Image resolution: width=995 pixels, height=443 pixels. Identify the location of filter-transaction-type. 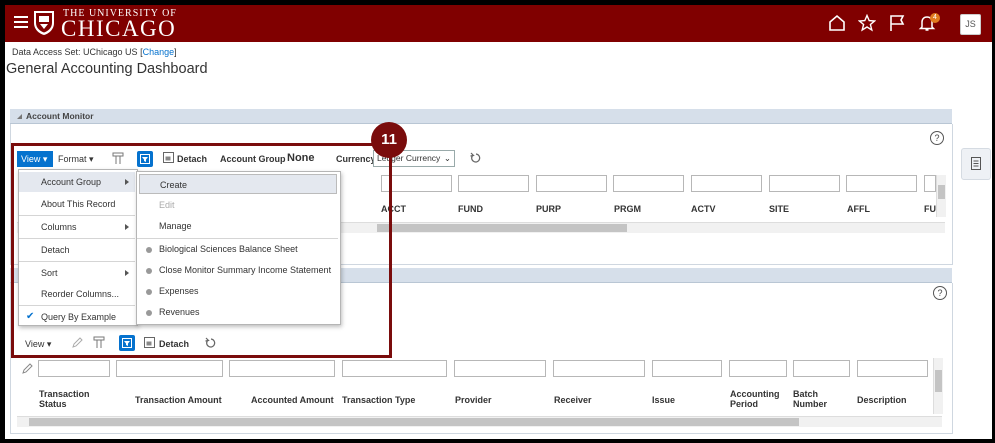
(394, 368).